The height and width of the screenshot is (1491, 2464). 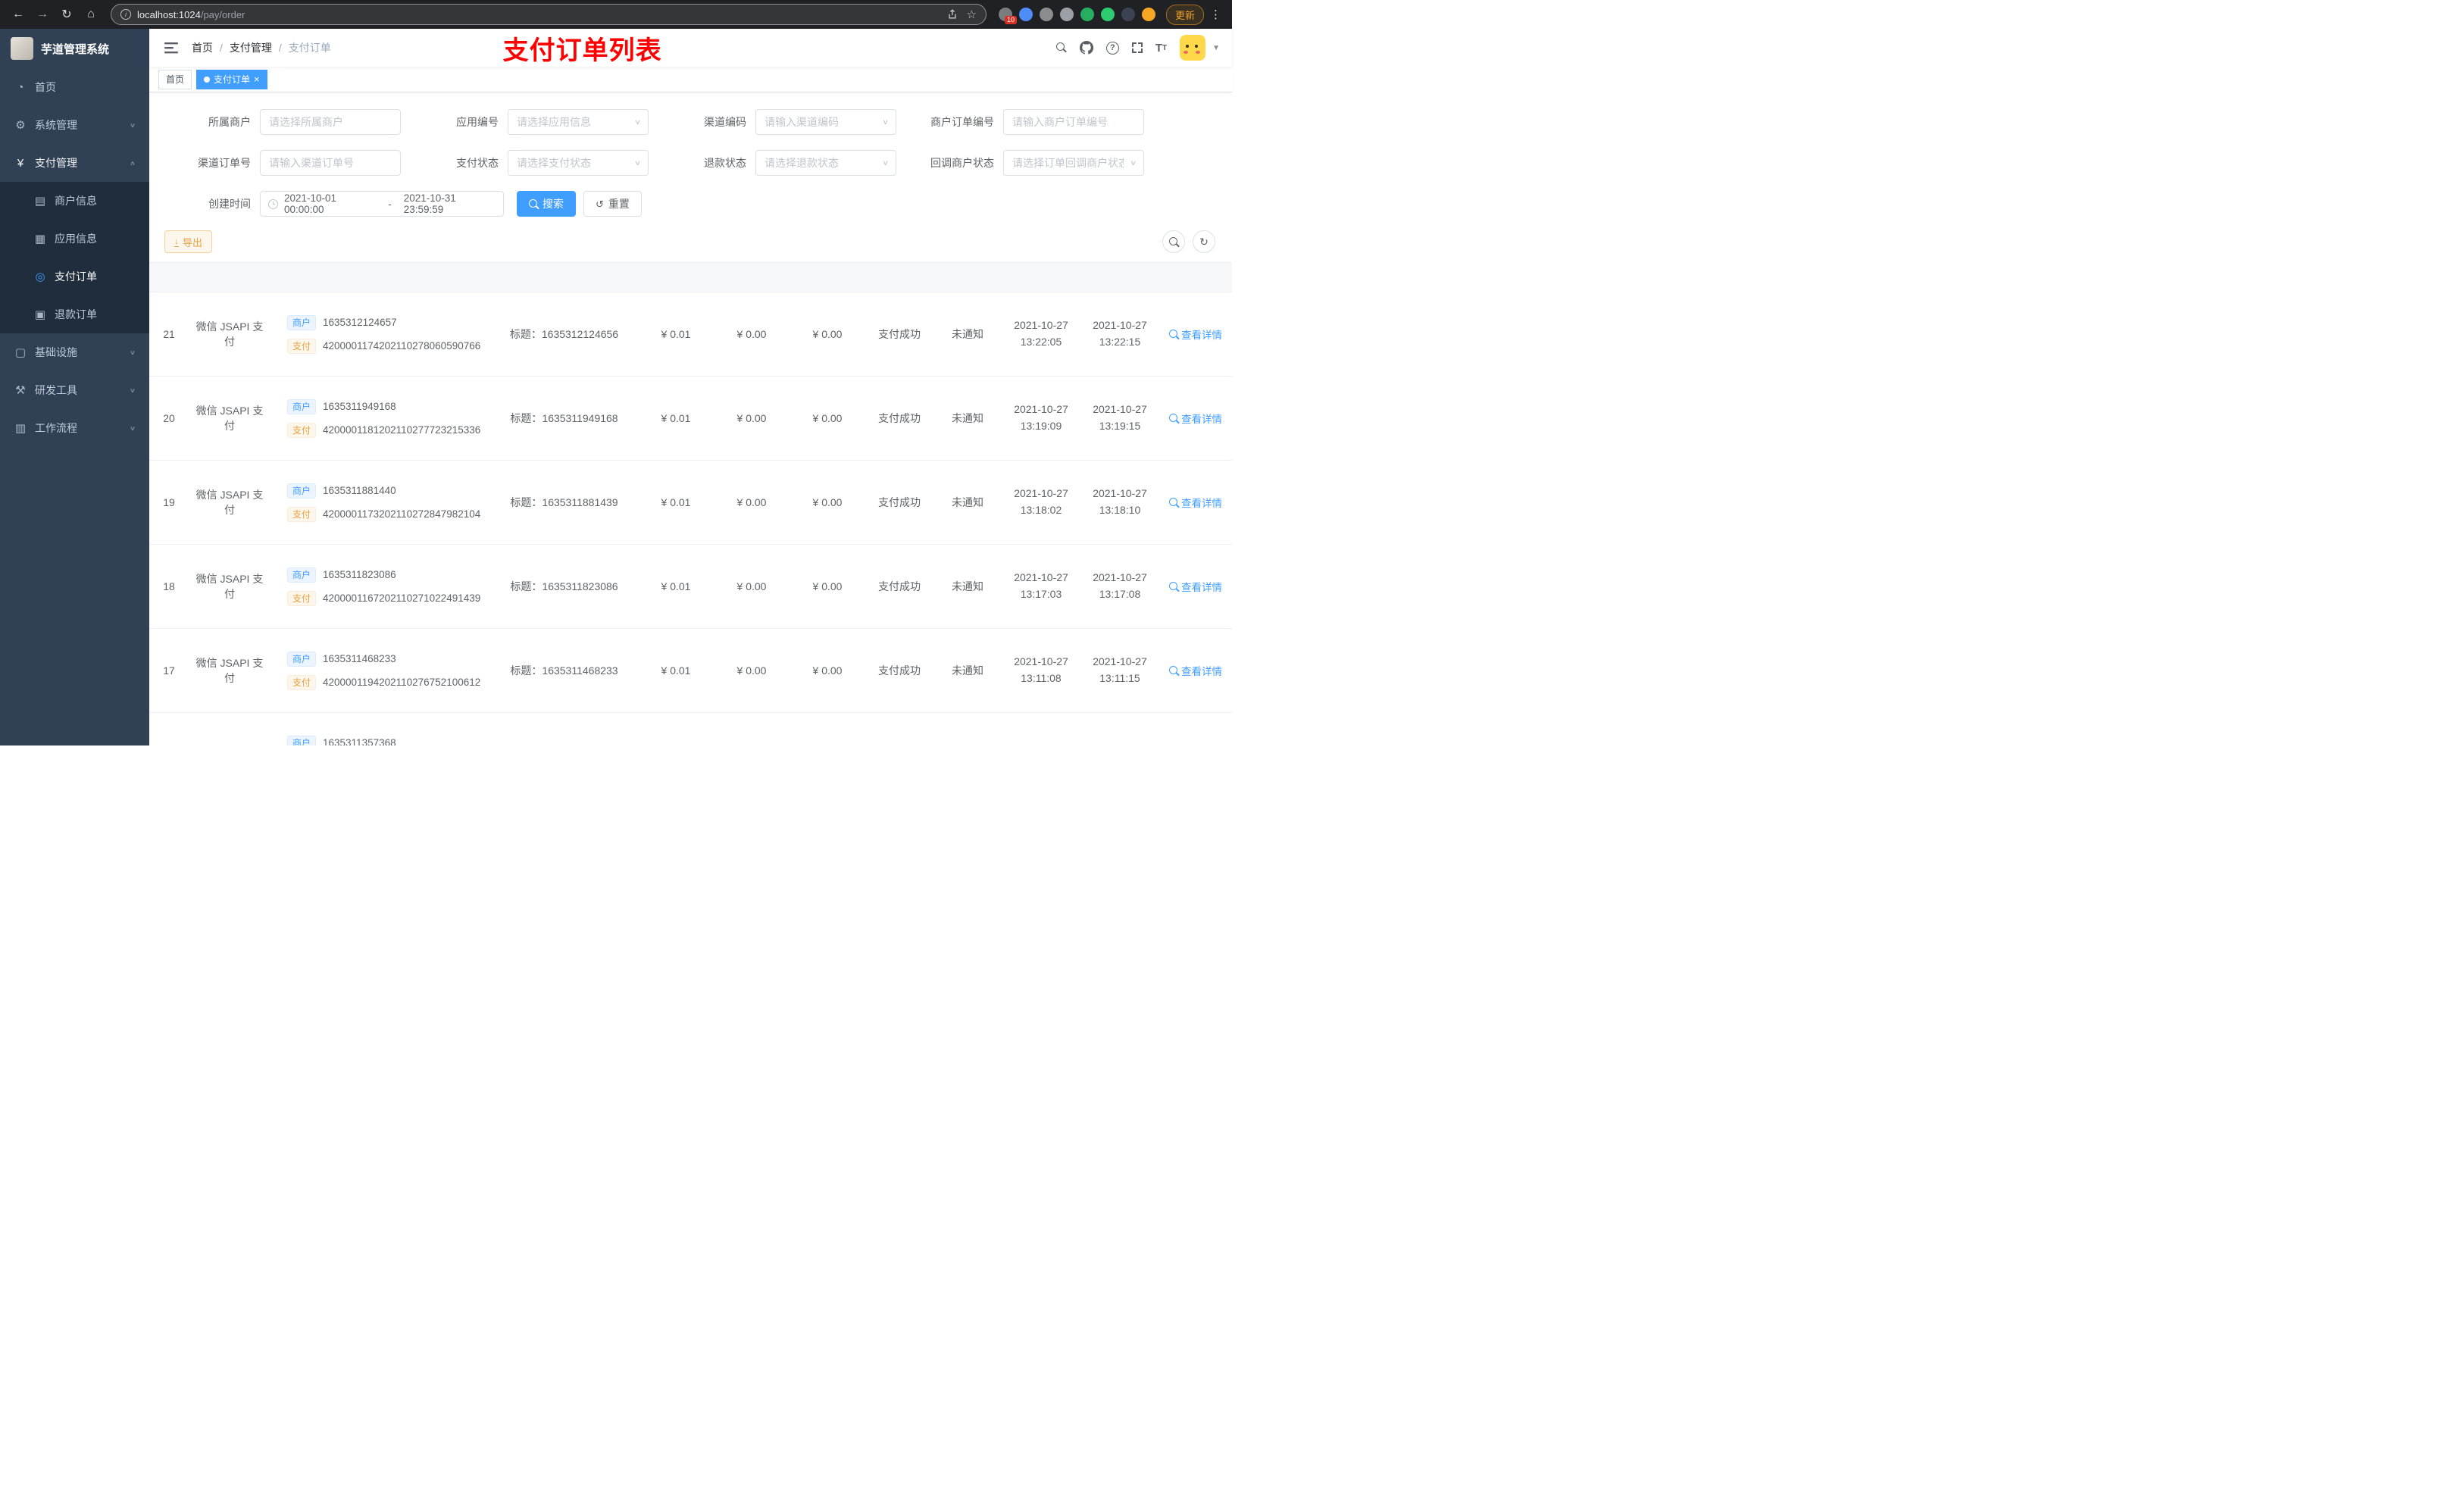 What do you see at coordinates (202, 47) in the screenshot?
I see `breadcrumb-item: 首页` at bounding box center [202, 47].